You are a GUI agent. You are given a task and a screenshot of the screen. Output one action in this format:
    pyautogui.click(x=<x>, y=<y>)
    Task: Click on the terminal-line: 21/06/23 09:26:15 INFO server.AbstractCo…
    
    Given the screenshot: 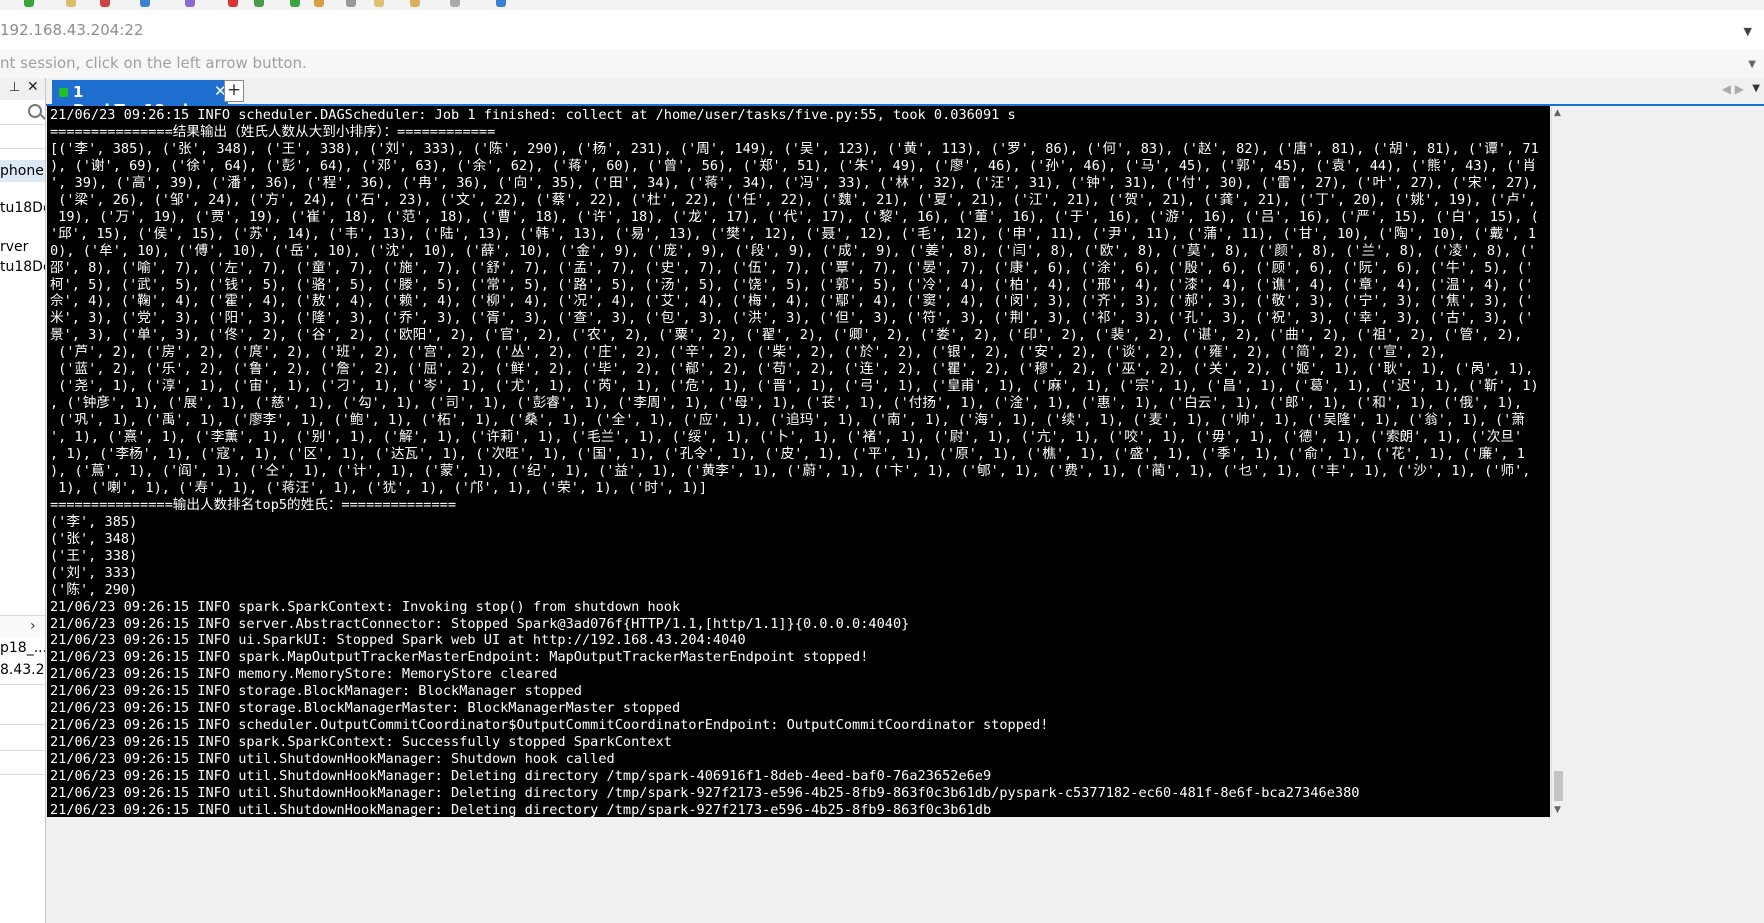 What is the action you would take?
    pyautogui.click(x=480, y=623)
    